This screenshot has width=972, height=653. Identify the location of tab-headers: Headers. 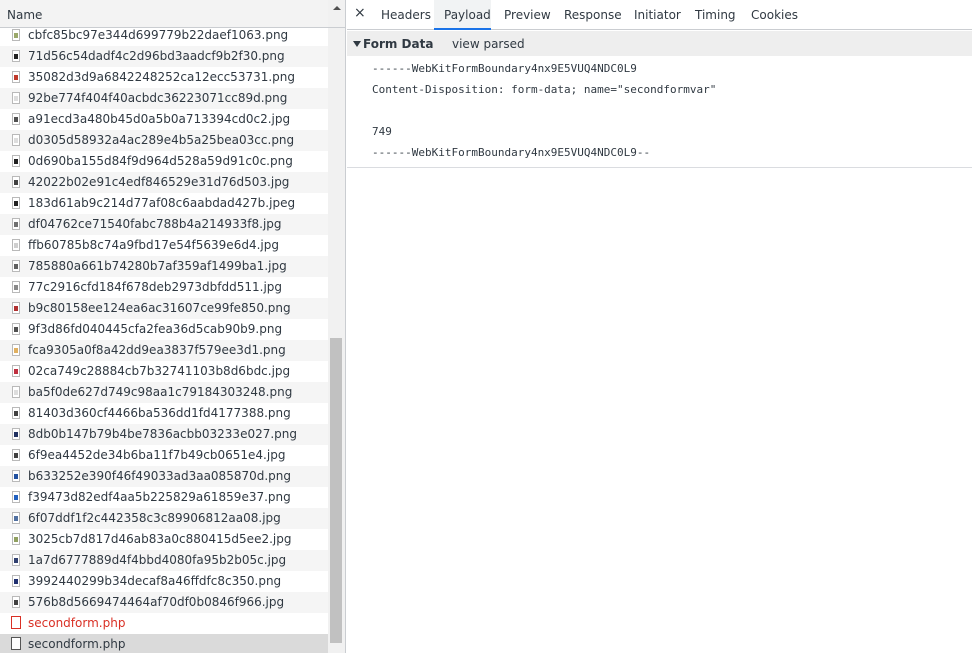
(406, 15).